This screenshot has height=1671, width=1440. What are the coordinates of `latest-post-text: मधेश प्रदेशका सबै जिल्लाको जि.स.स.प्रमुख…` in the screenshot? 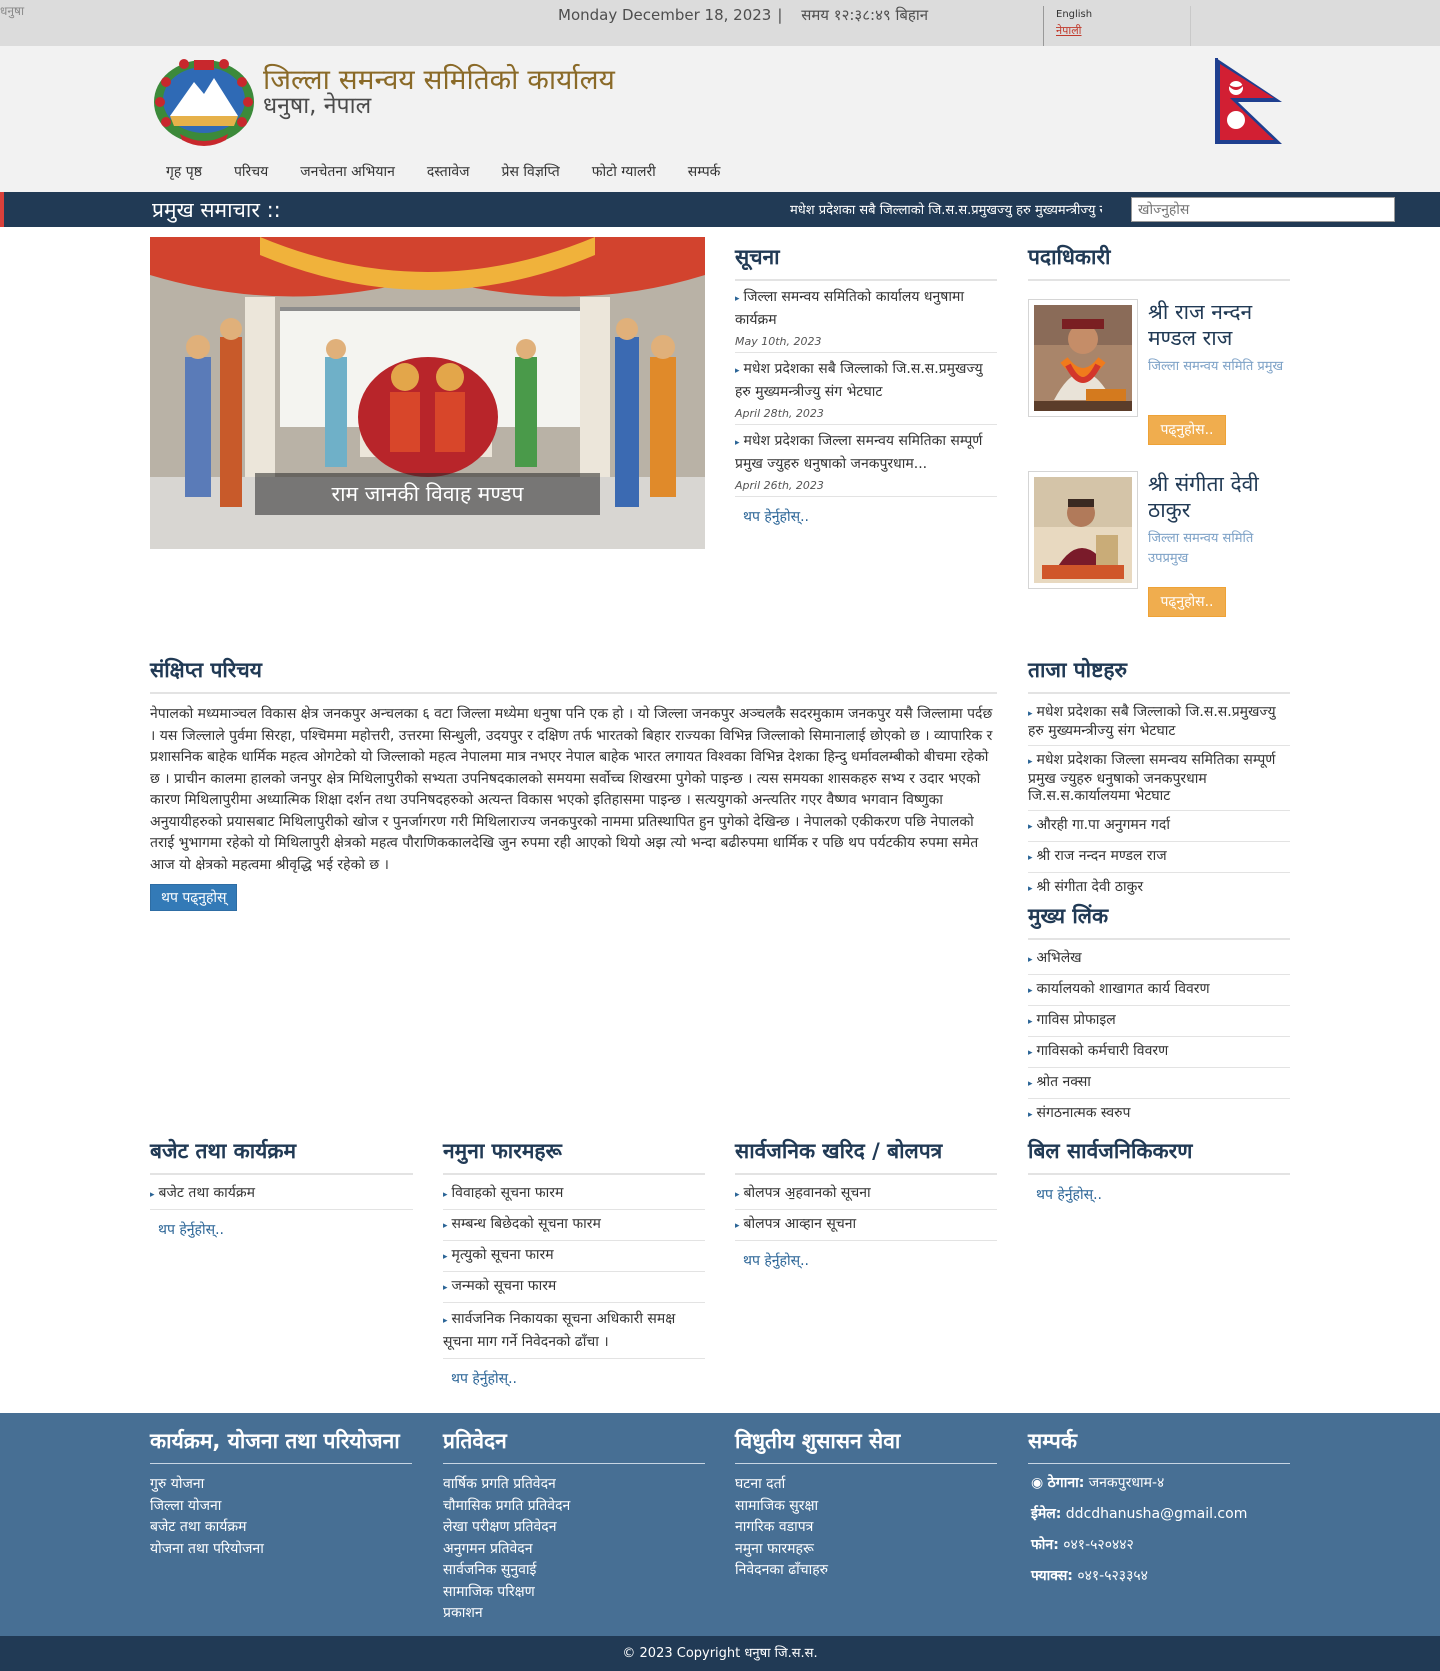 It's located at (1152, 721).